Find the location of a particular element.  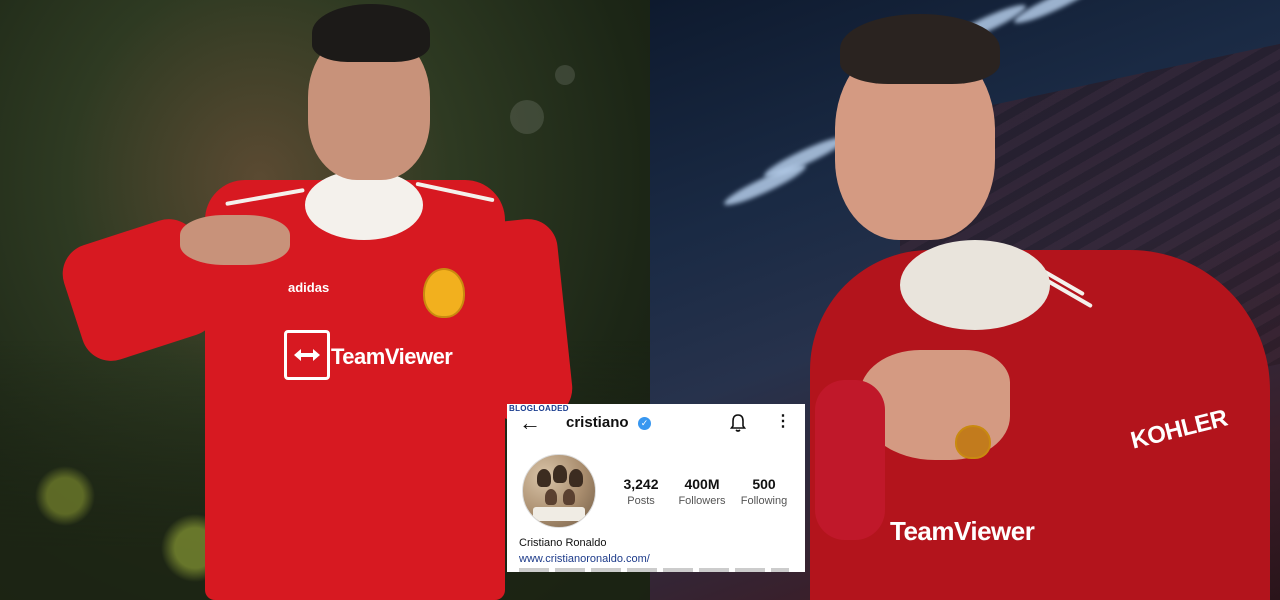

left-sleeve is located at coordinates (850, 460).